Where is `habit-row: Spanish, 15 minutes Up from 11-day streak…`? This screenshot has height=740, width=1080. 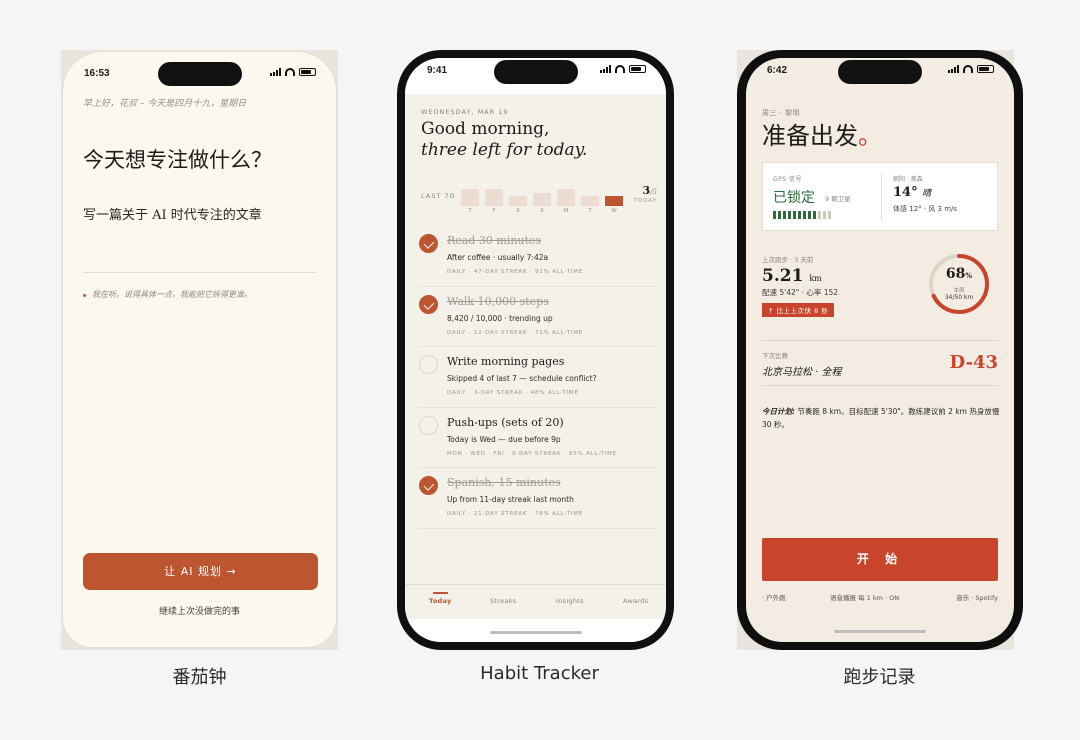 habit-row: Spanish, 15 minutes Up from 11-day streak… is located at coordinates (539, 498).